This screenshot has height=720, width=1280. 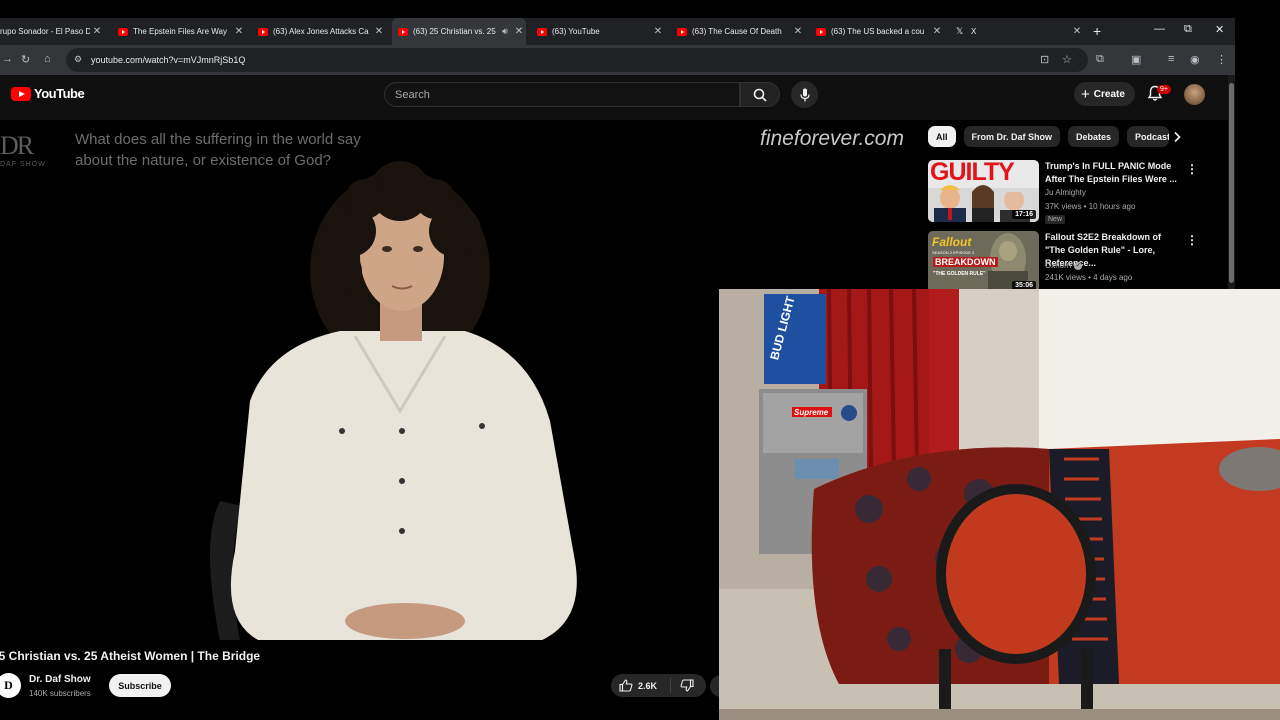 I want to click on profile-icon: ◉, so click(x=1195, y=59).